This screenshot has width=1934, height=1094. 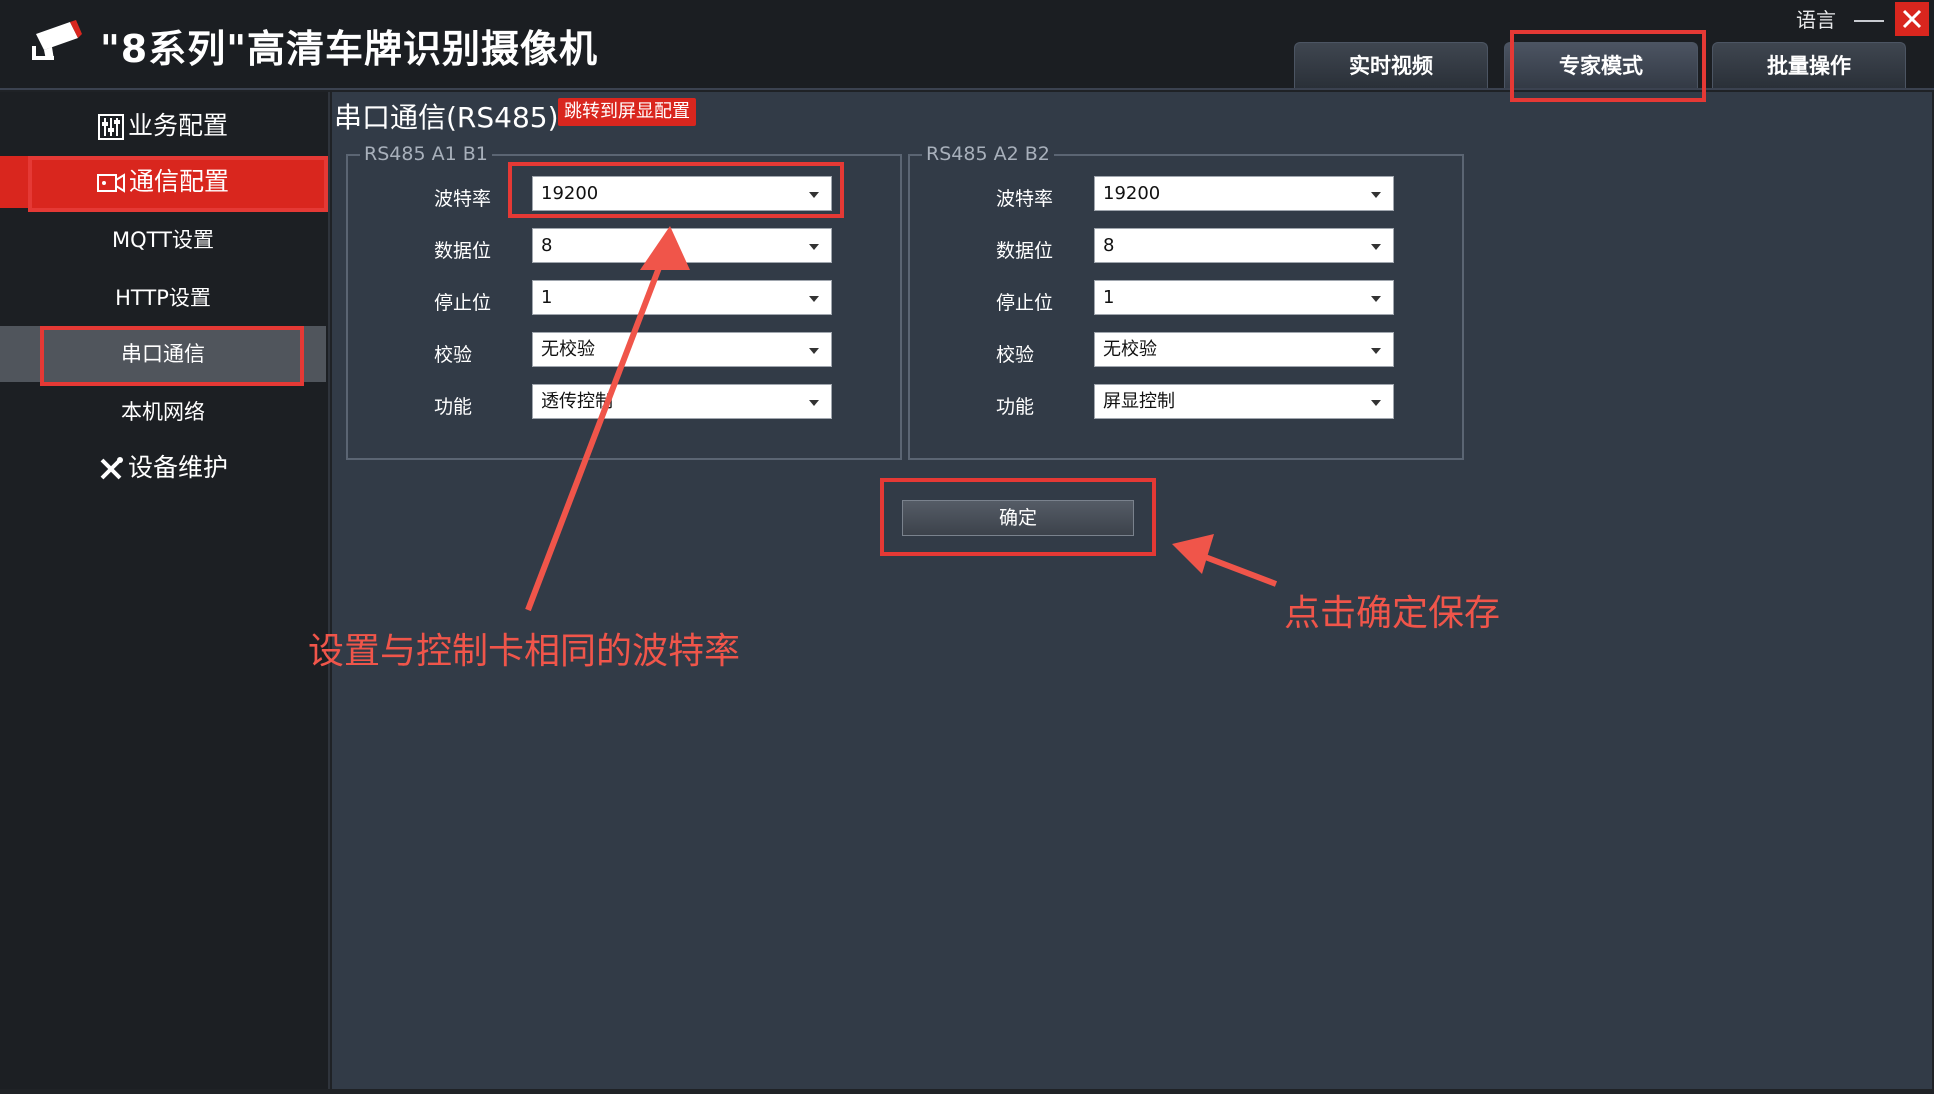 I want to click on annotation-save-note: 点击确定保存, so click(x=1392, y=613).